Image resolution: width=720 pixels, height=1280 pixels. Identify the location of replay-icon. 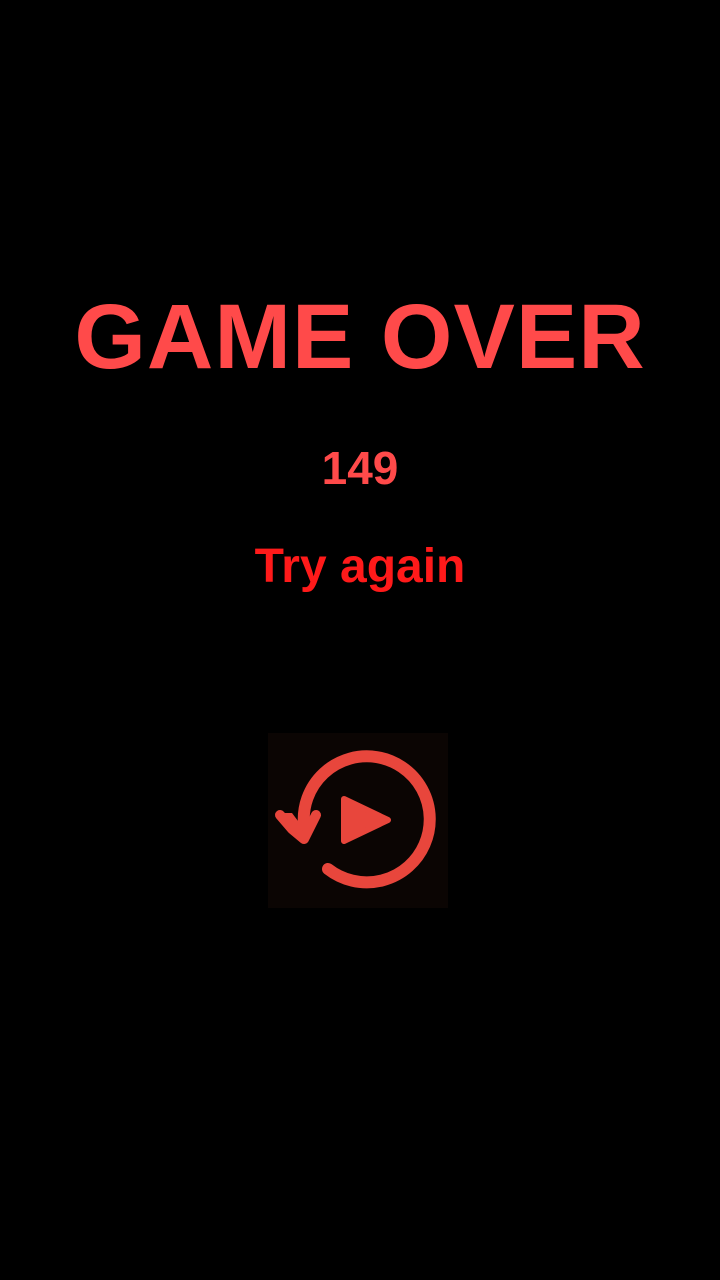
(355, 819).